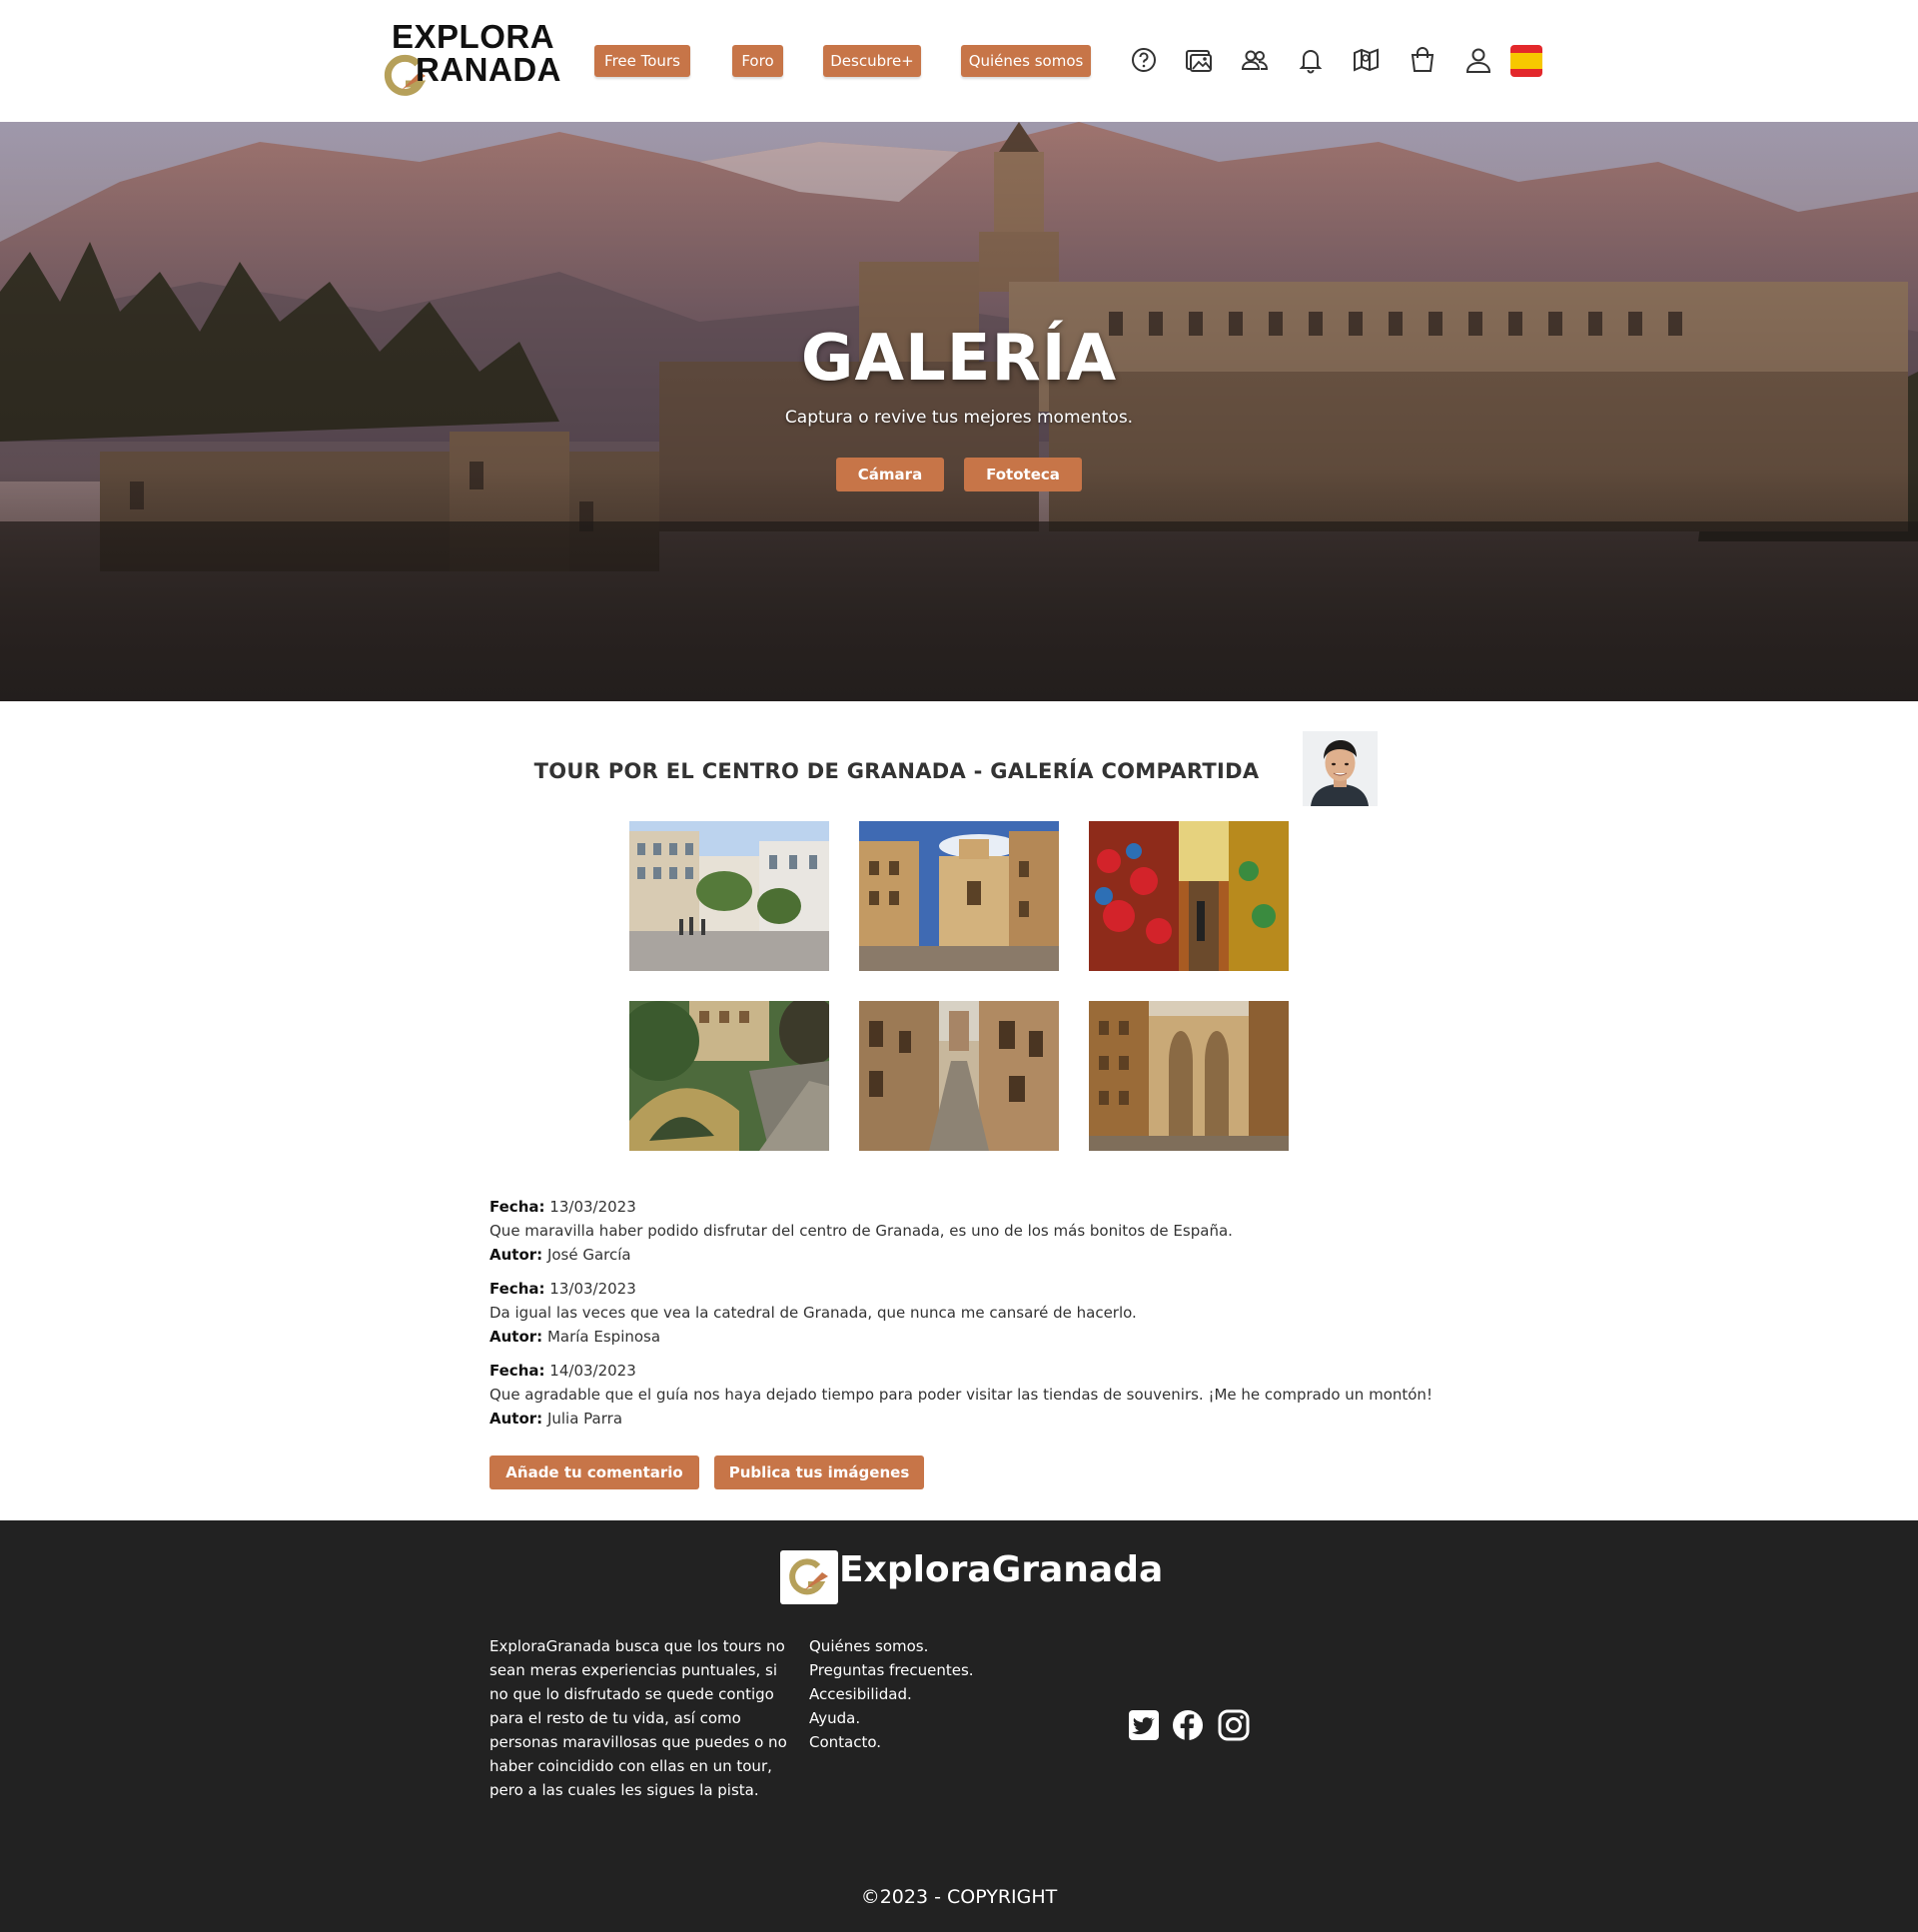 Image resolution: width=1918 pixels, height=1932 pixels. What do you see at coordinates (729, 896) in the screenshot?
I see `plaza-photo` at bounding box center [729, 896].